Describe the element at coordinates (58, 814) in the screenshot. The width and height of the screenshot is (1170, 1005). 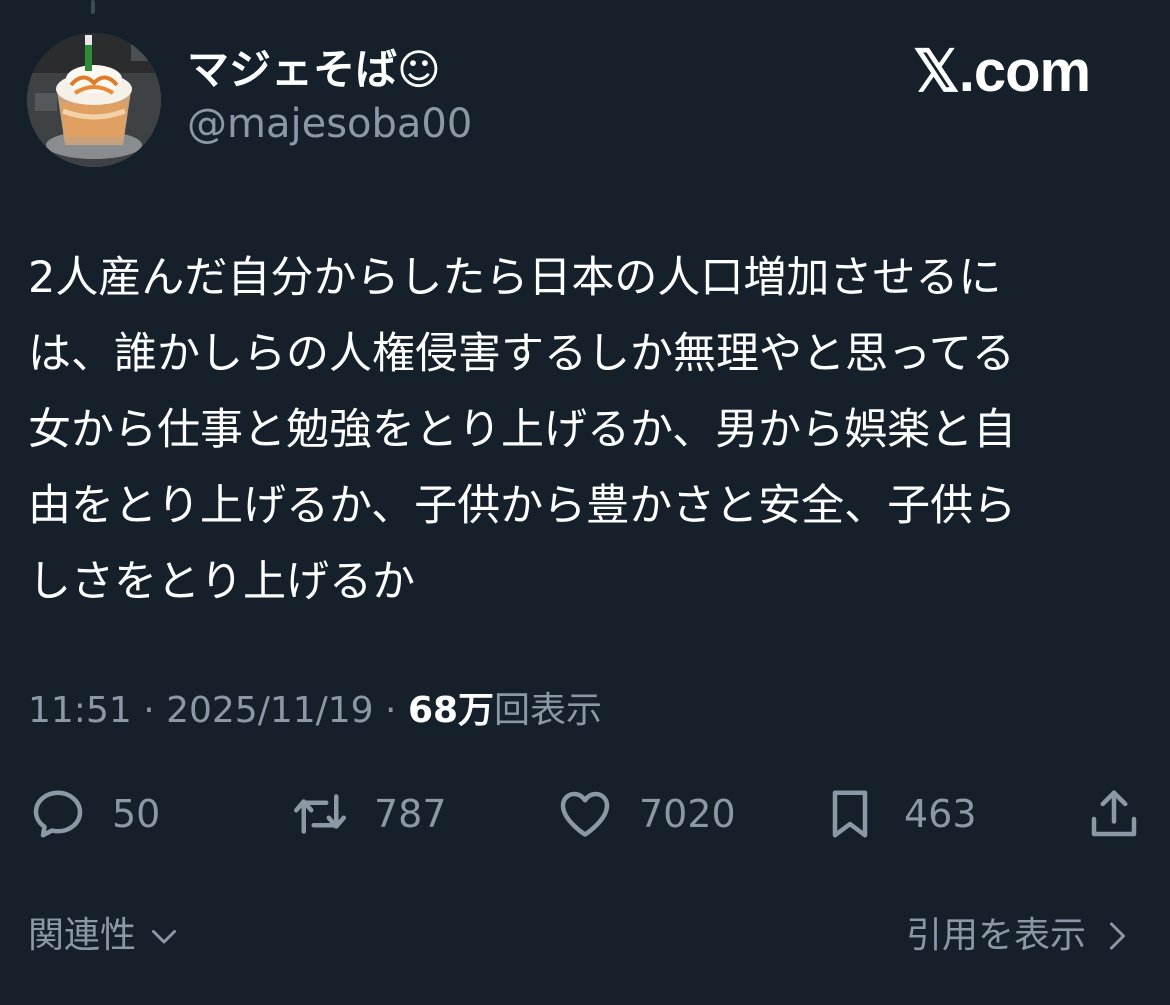
I see `speech-bubble-icon` at that location.